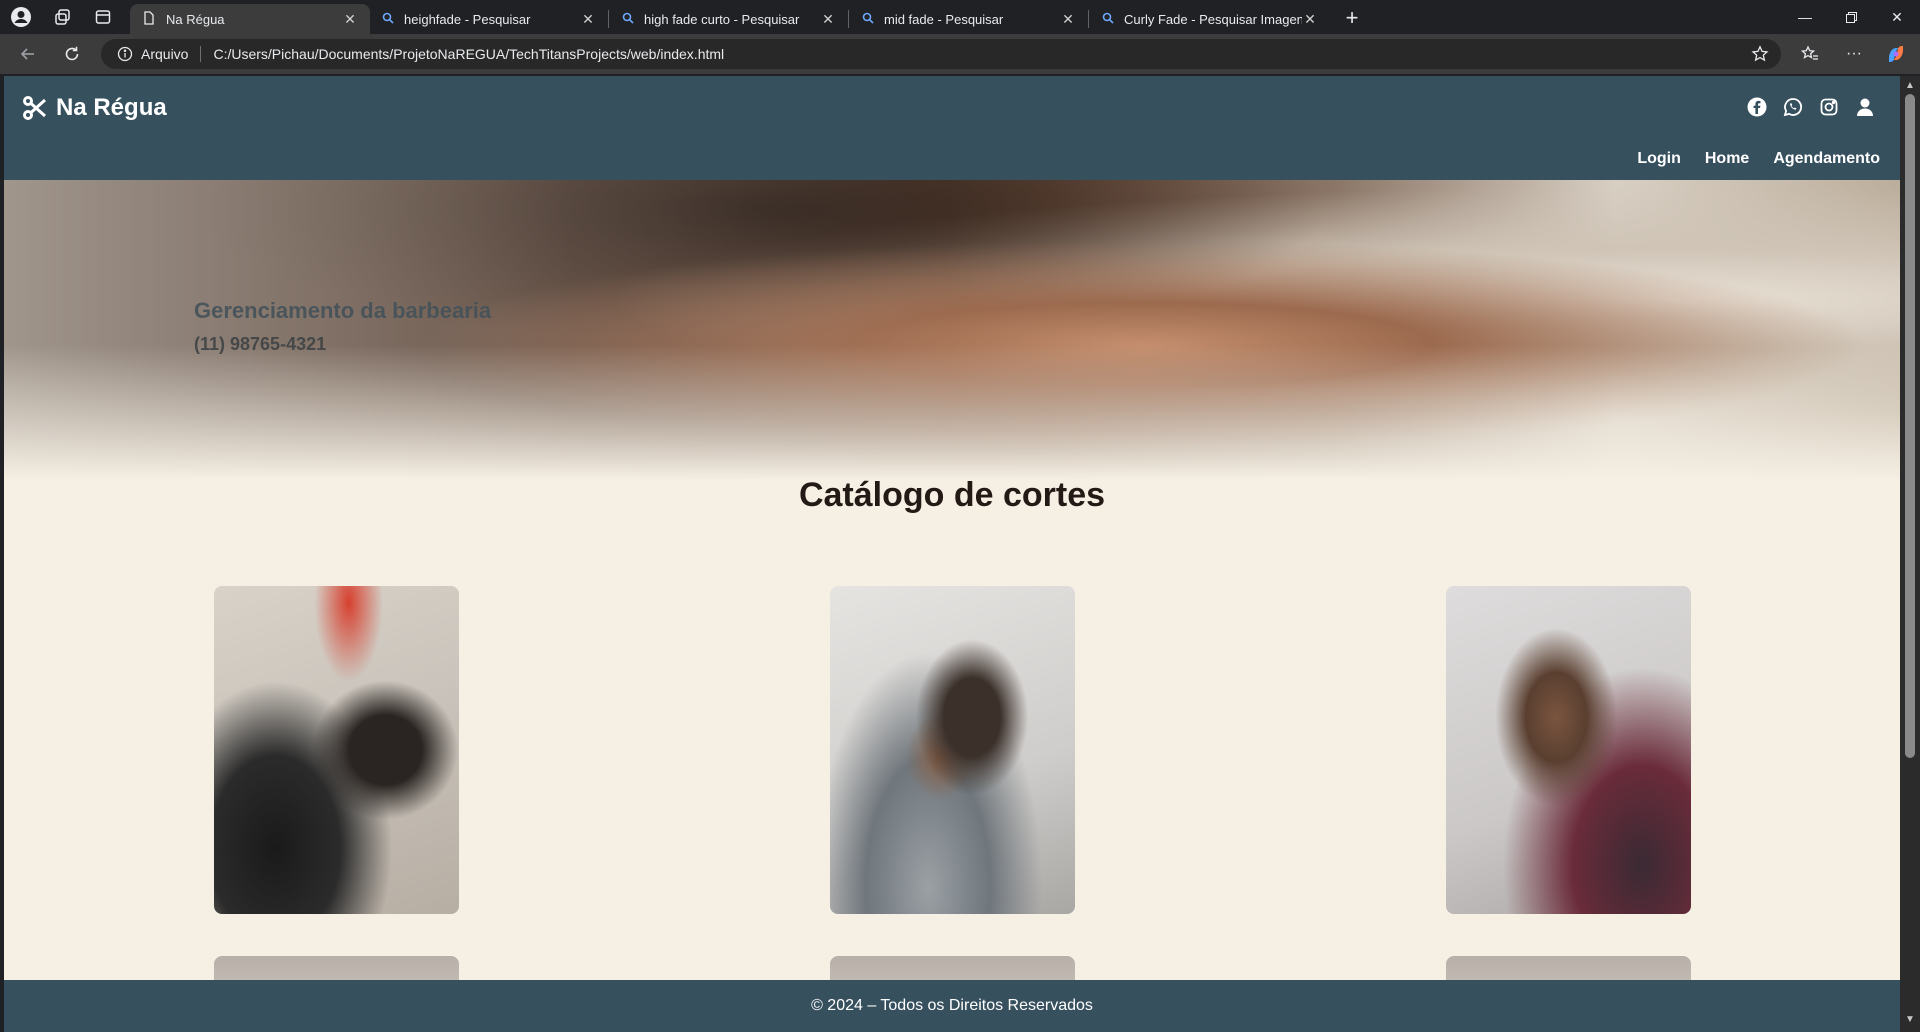  I want to click on info-icon, so click(125, 54).